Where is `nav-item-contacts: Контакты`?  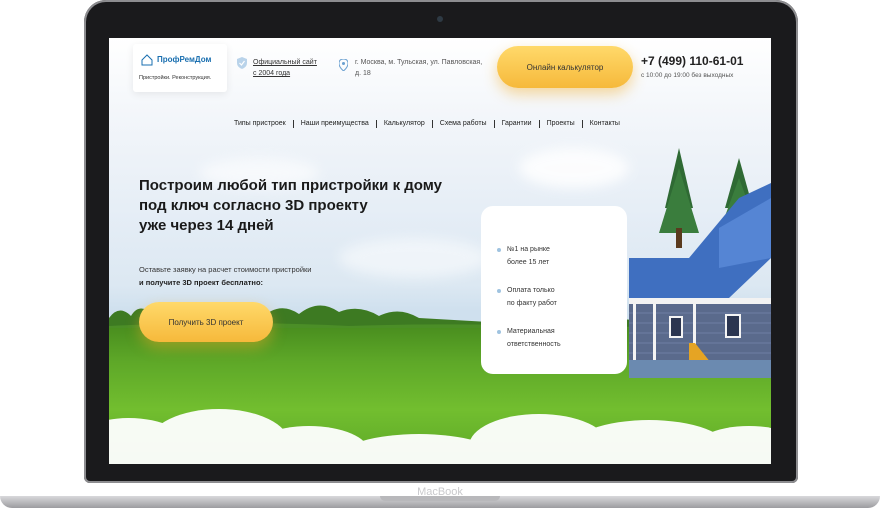 nav-item-contacts: Контакты is located at coordinates (605, 124).